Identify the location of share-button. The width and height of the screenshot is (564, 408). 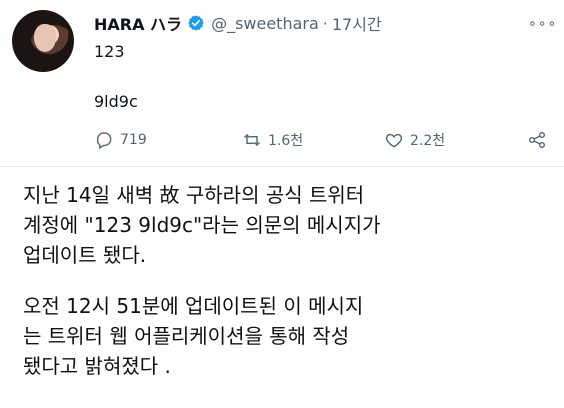
(540, 140).